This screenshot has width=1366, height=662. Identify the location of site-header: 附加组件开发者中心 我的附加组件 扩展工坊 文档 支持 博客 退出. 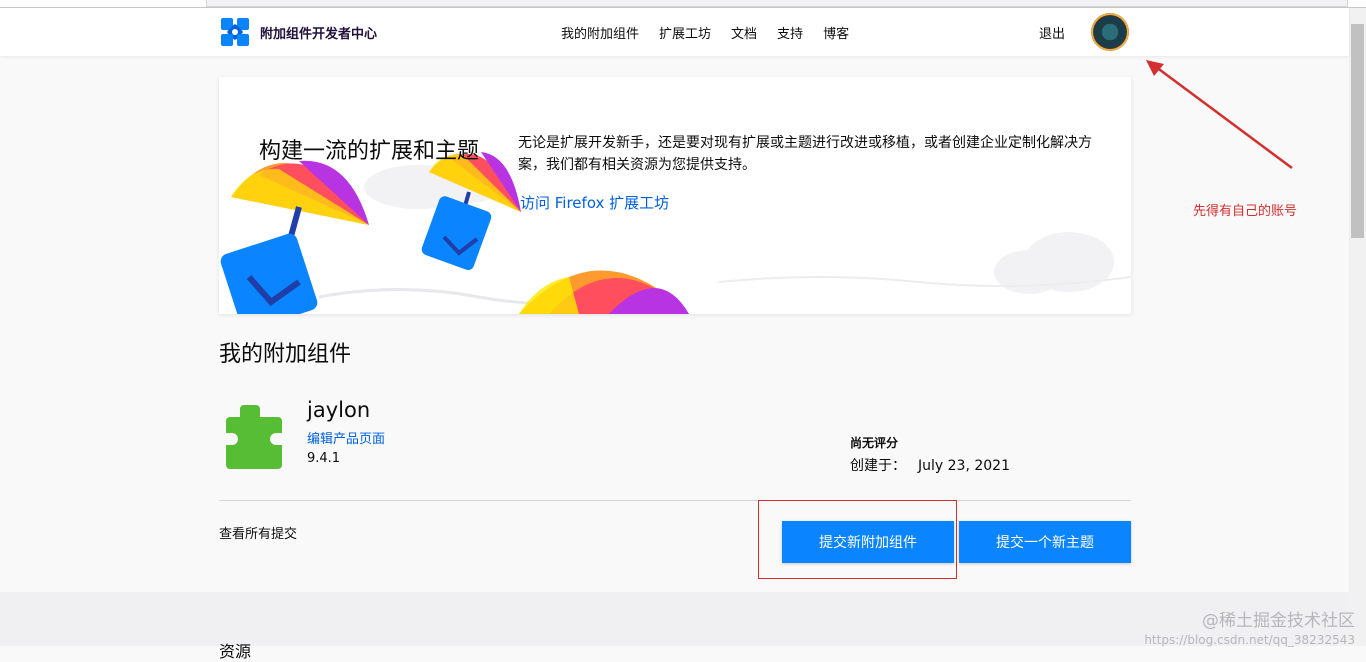
(674, 32).